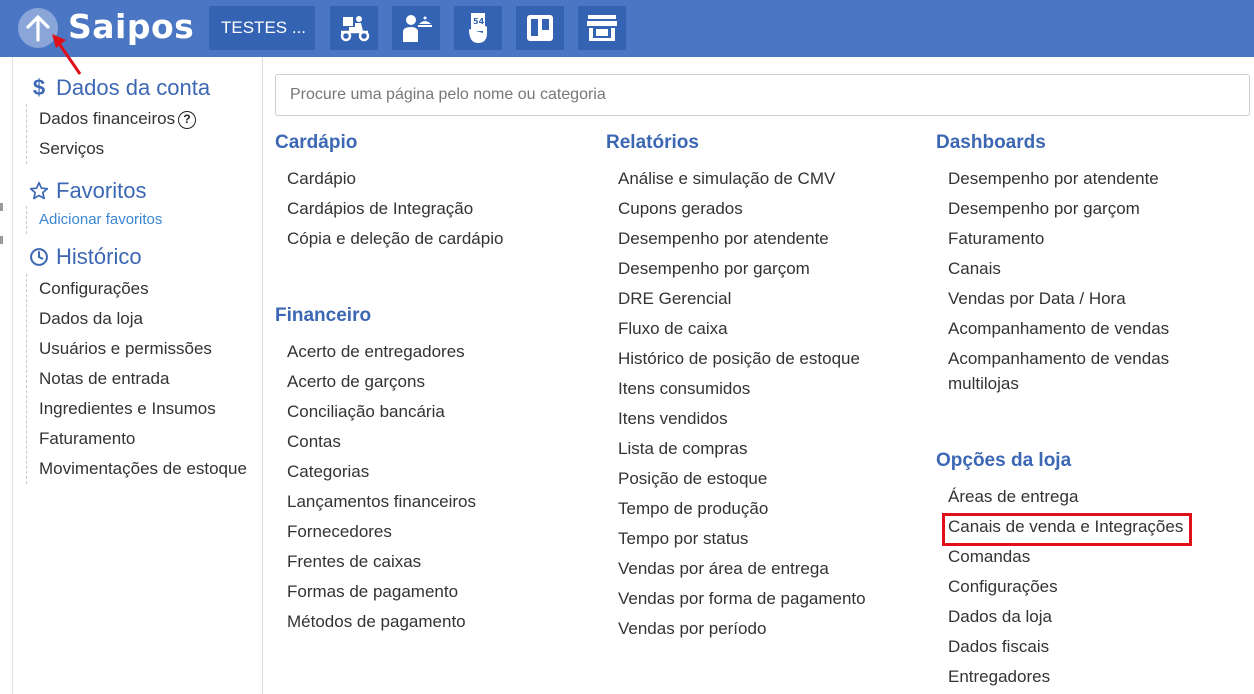  I want to click on menu-link: Conciliação bancária, so click(435, 412).